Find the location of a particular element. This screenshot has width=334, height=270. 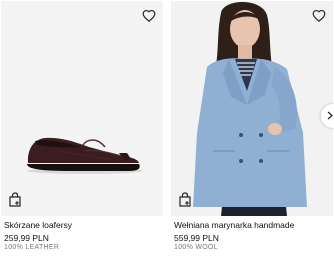

product-name: Wełniana marynarka handmade is located at coordinates (234, 225).